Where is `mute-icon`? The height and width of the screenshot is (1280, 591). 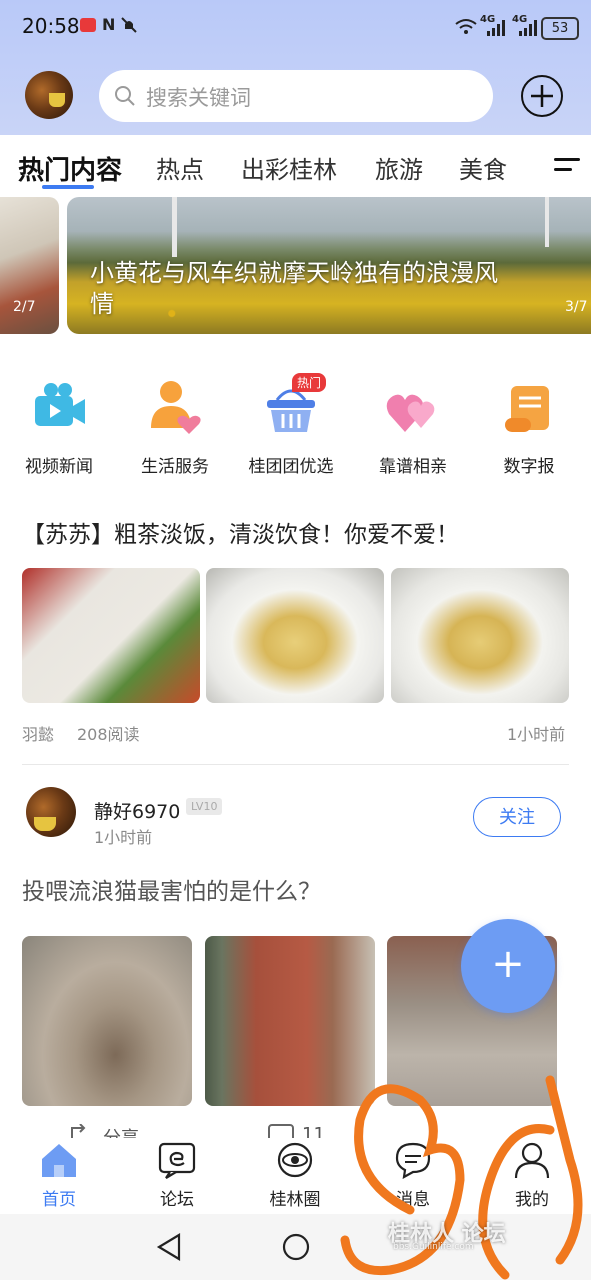 mute-icon is located at coordinates (129, 25).